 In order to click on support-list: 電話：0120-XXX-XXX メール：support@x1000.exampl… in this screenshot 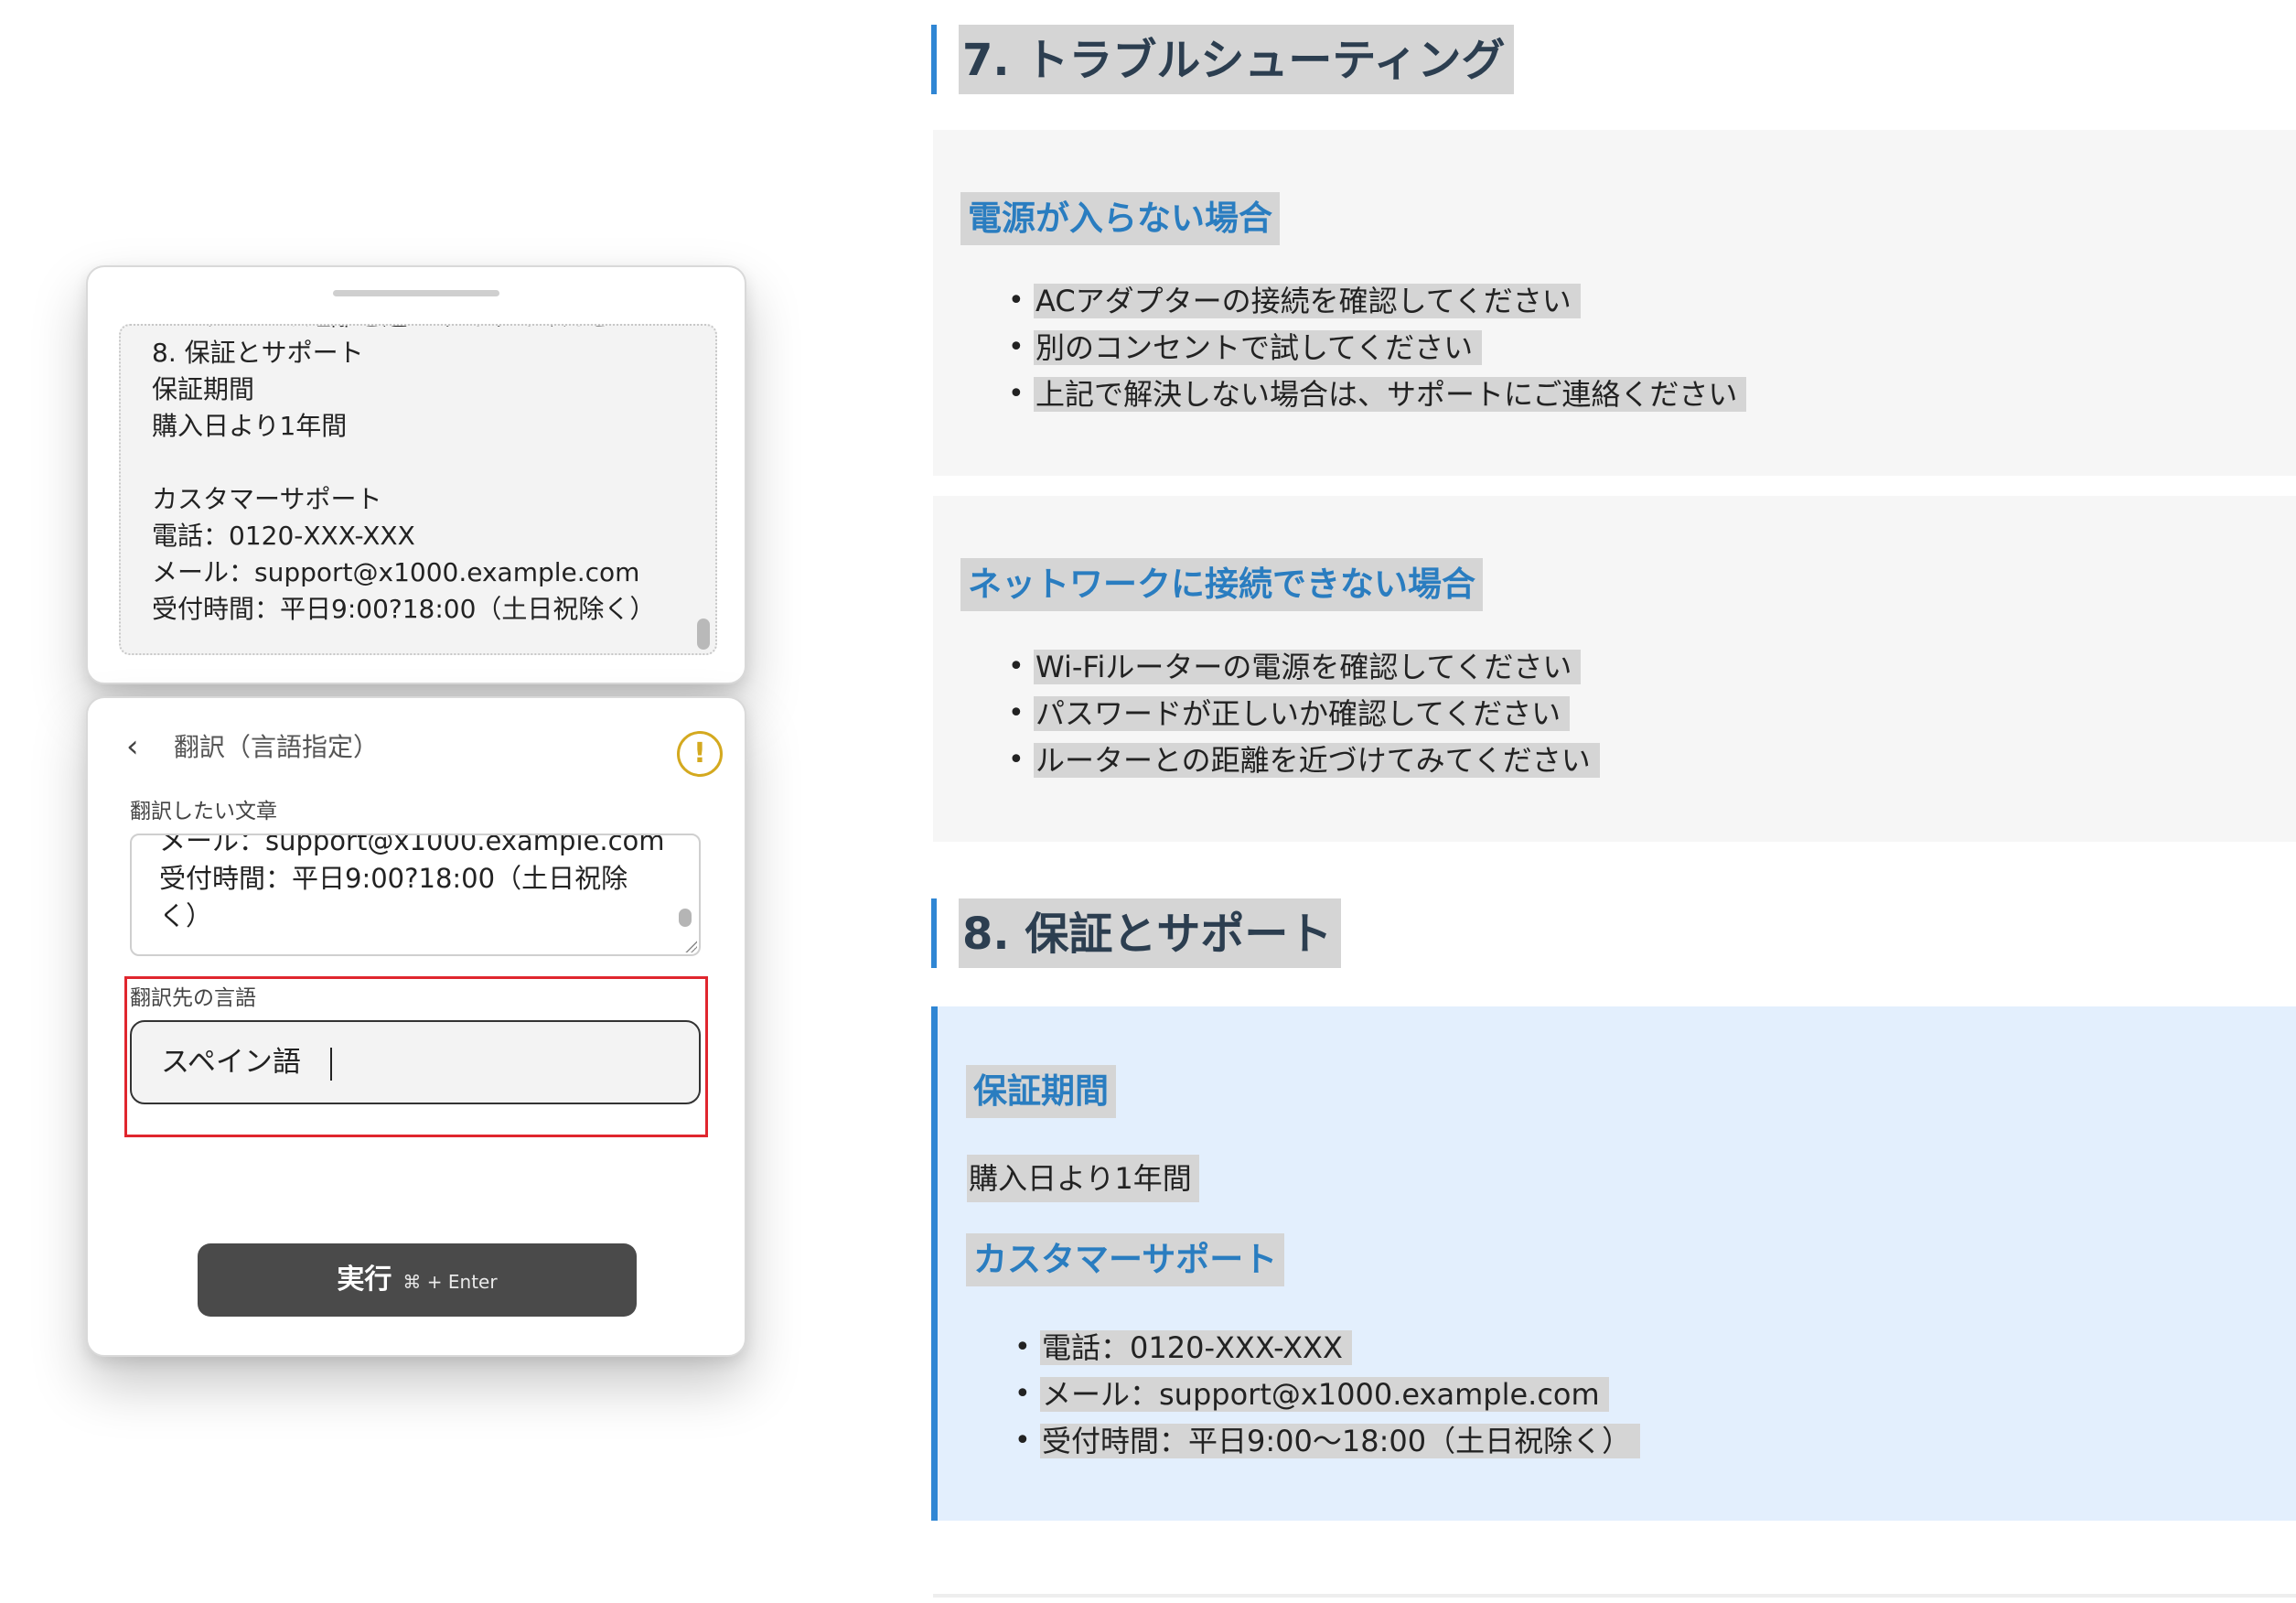, I will do `click(1327, 1395)`.